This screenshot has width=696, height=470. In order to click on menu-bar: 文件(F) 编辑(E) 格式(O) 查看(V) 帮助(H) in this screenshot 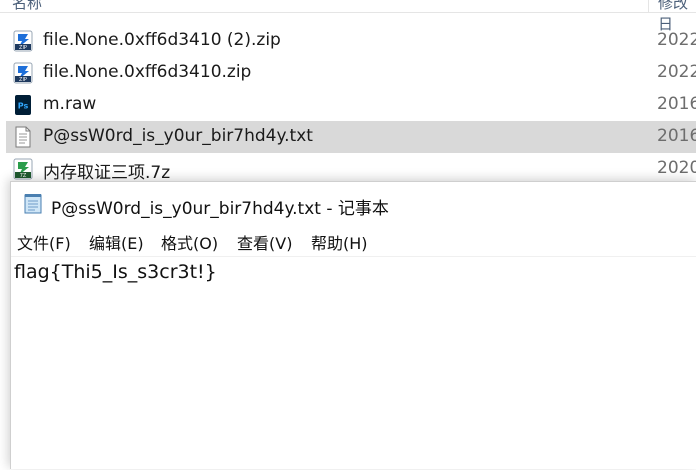, I will do `click(353, 240)`.